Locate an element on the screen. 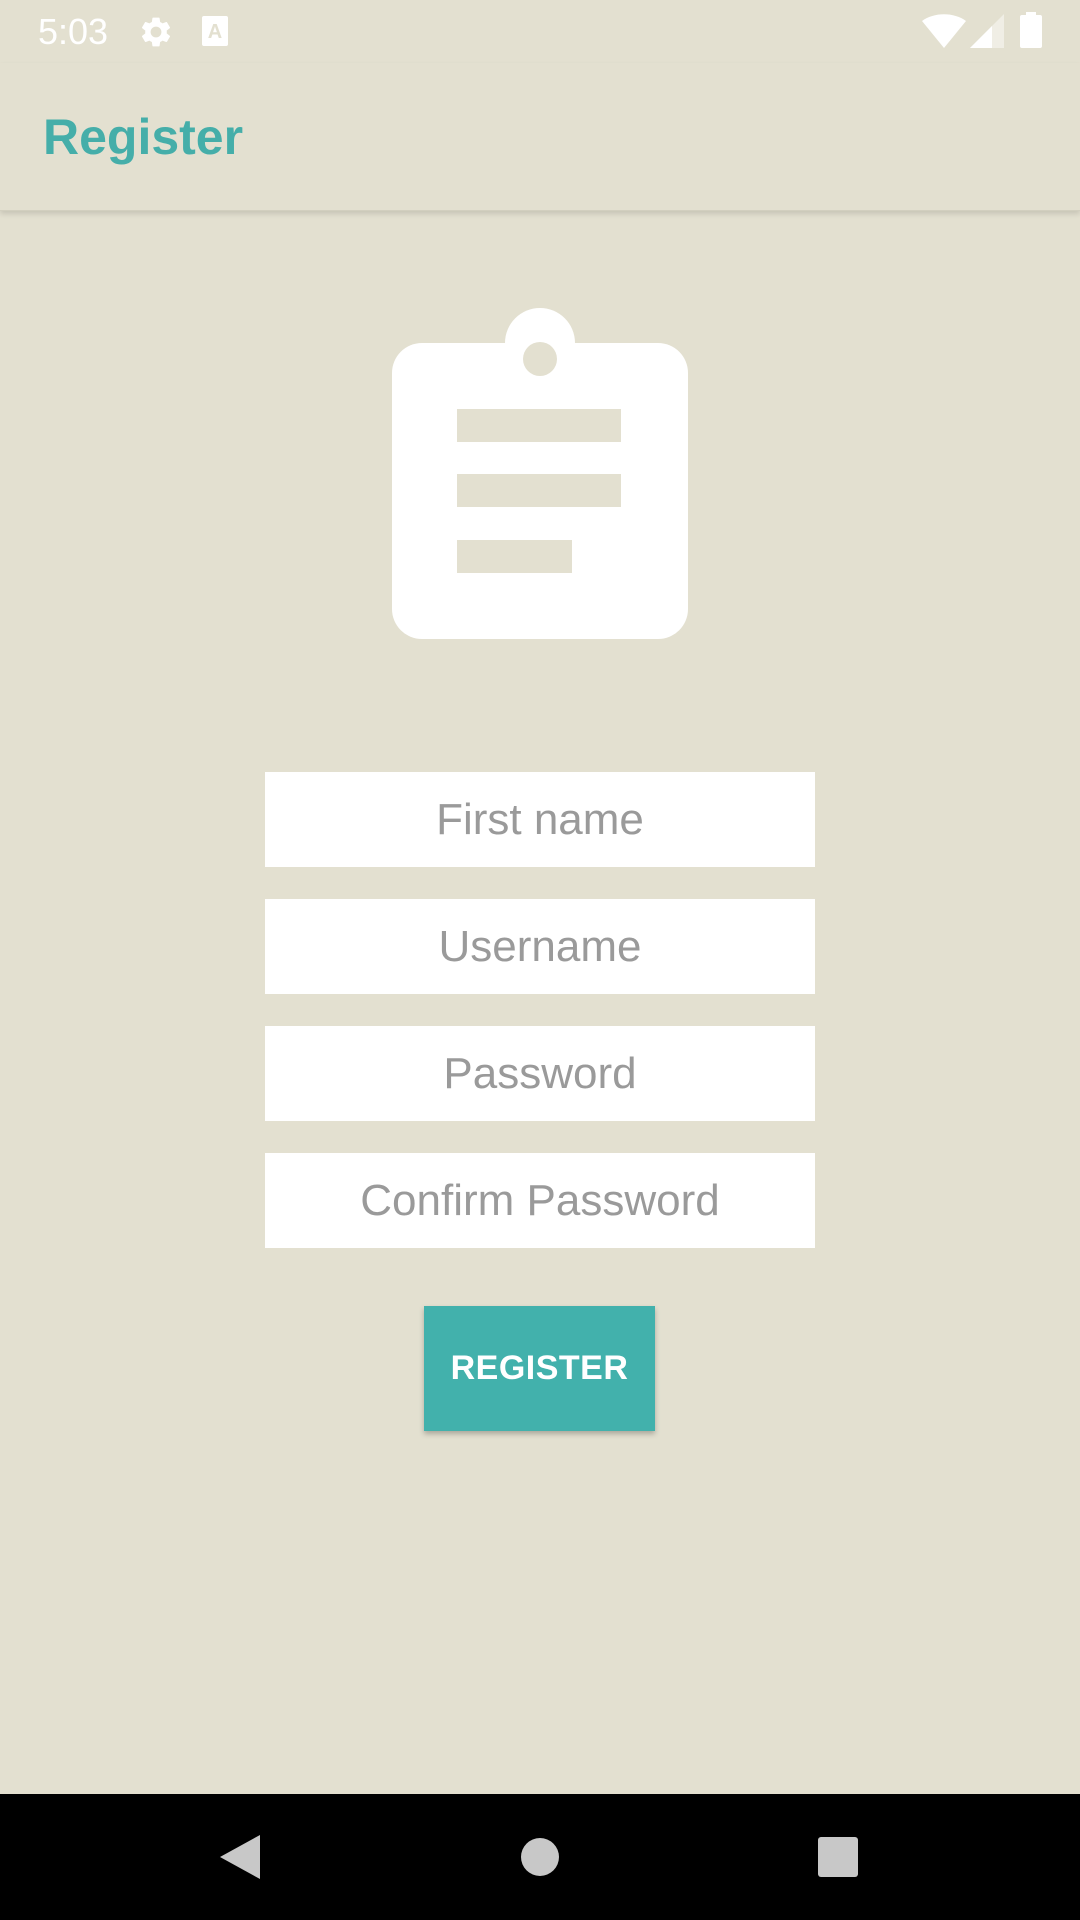  status-time: 5:03 is located at coordinates (73, 31).